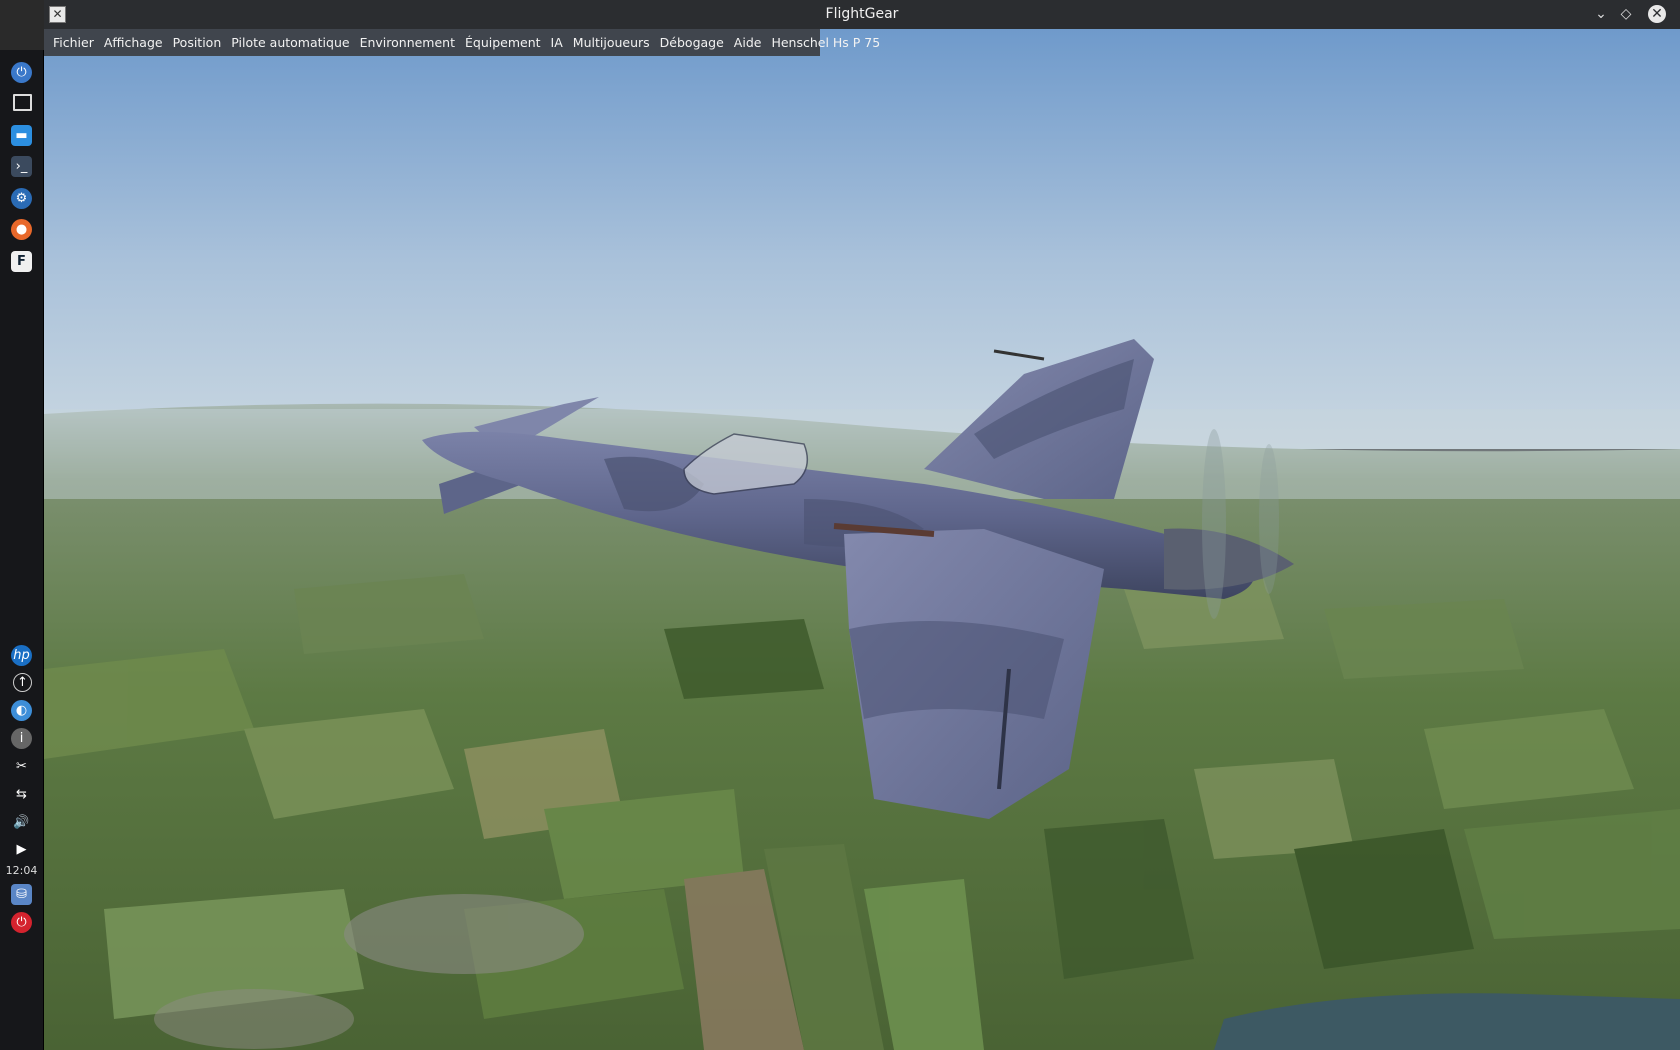 This screenshot has height=1050, width=1680. Describe the element at coordinates (21, 738) in the screenshot. I see `info-icon: i` at that location.